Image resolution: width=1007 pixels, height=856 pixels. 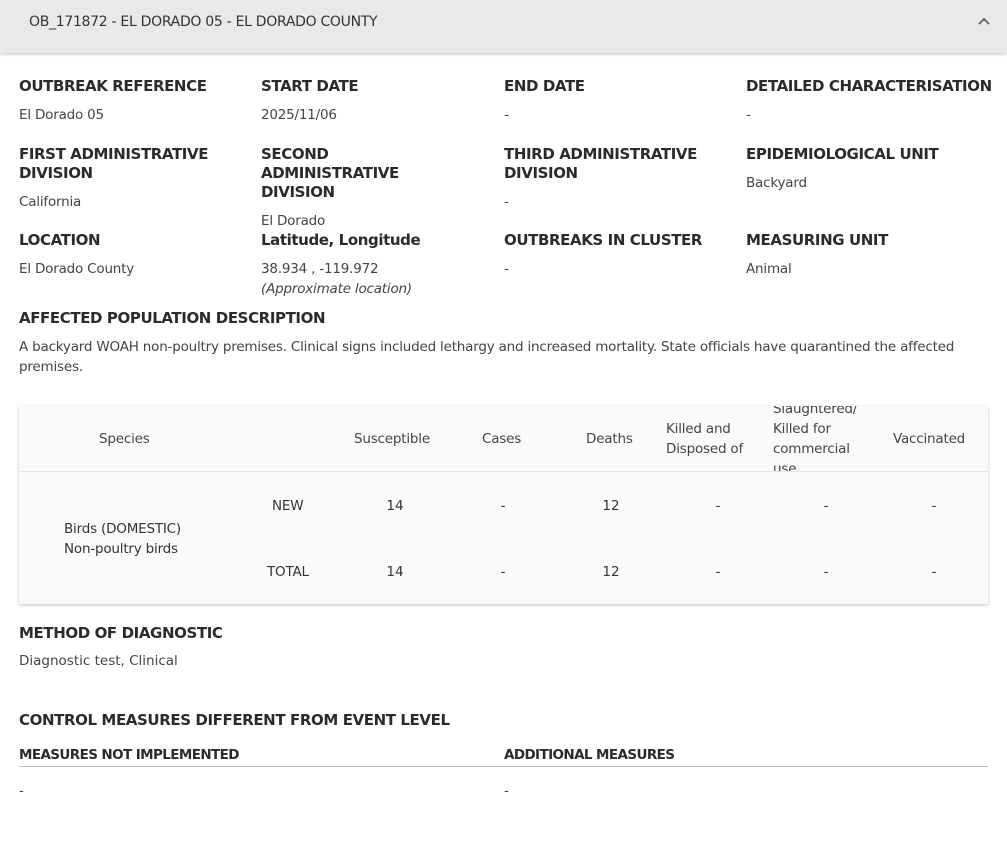 I want to click on cell-total-susceptible: 14, so click(x=395, y=572).